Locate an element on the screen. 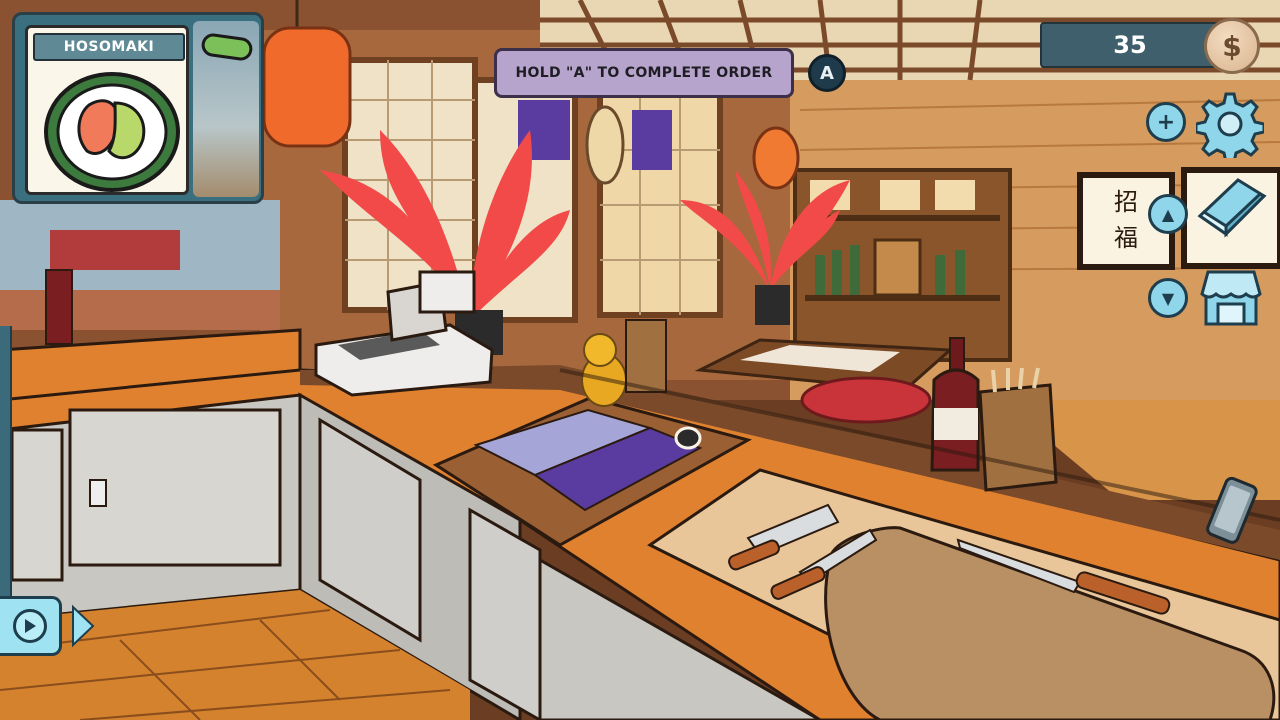 This screenshot has height=720, width=1280. bottle-left is located at coordinates (59, 307).